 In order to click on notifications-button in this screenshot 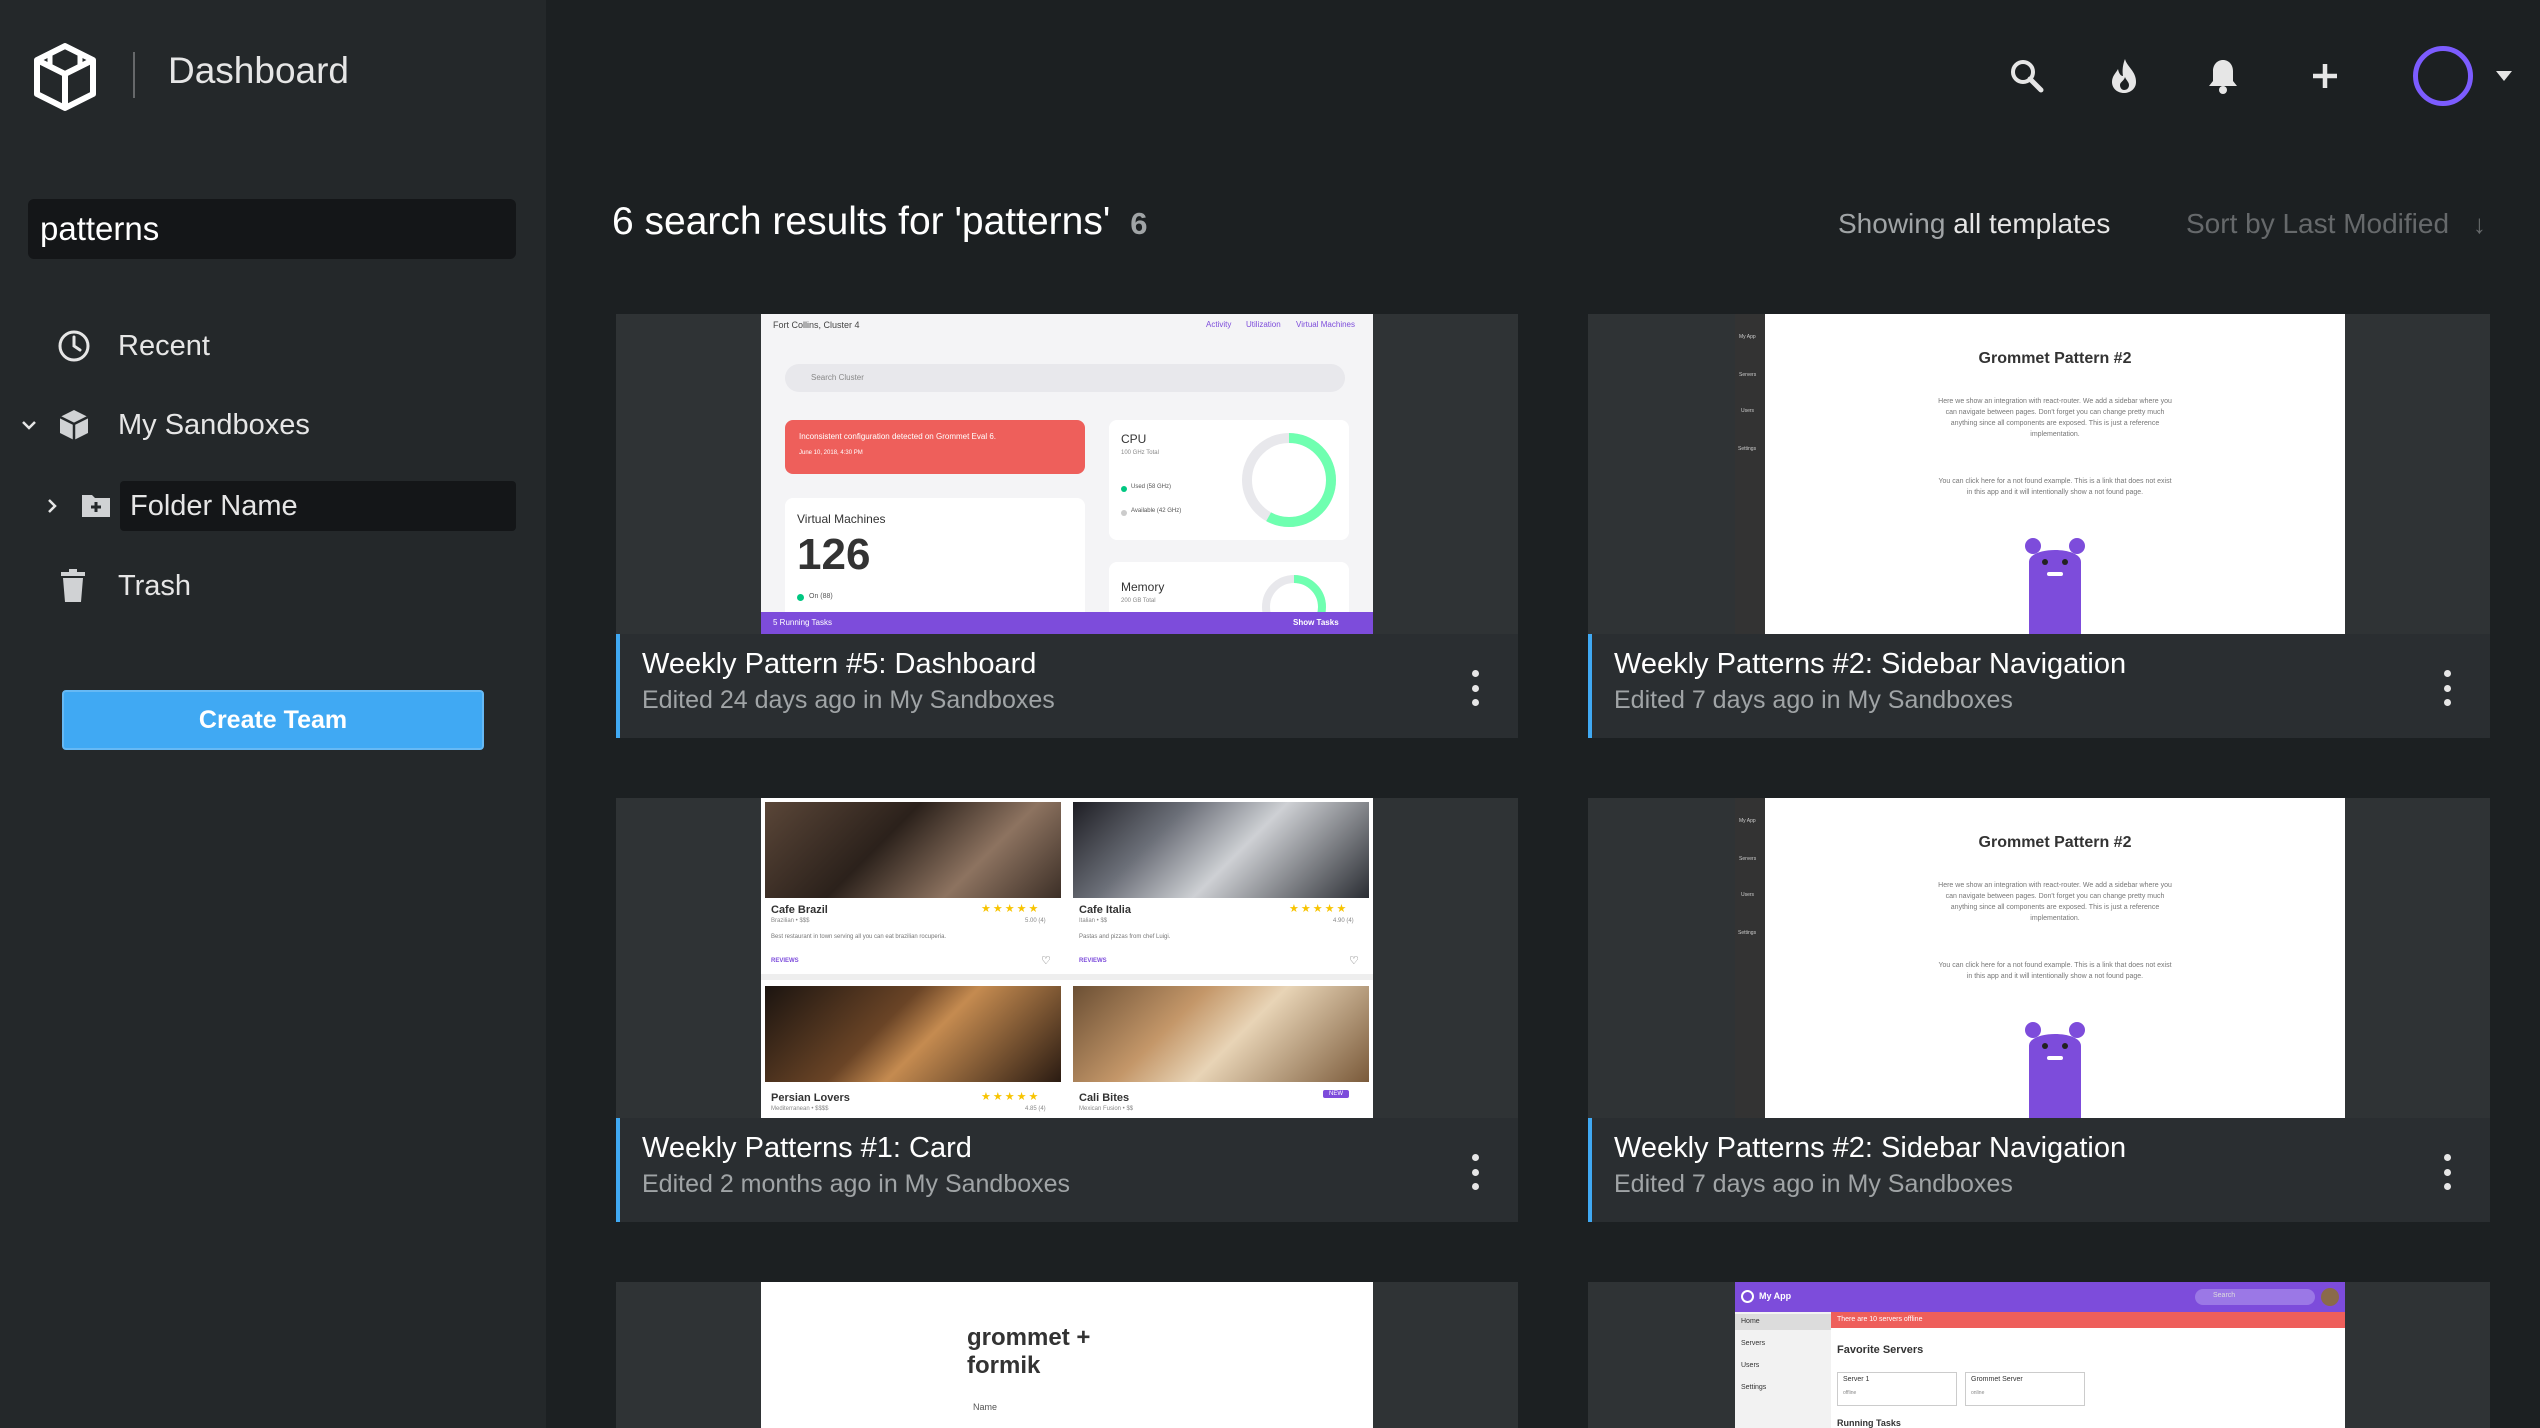, I will do `click(2223, 76)`.